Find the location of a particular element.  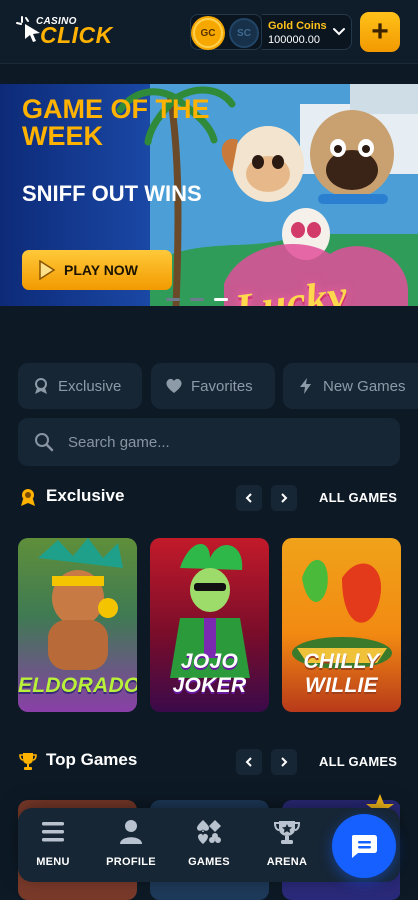

exclusive-section-header: Exclusive ALL GAMES is located at coordinates (209, 498).